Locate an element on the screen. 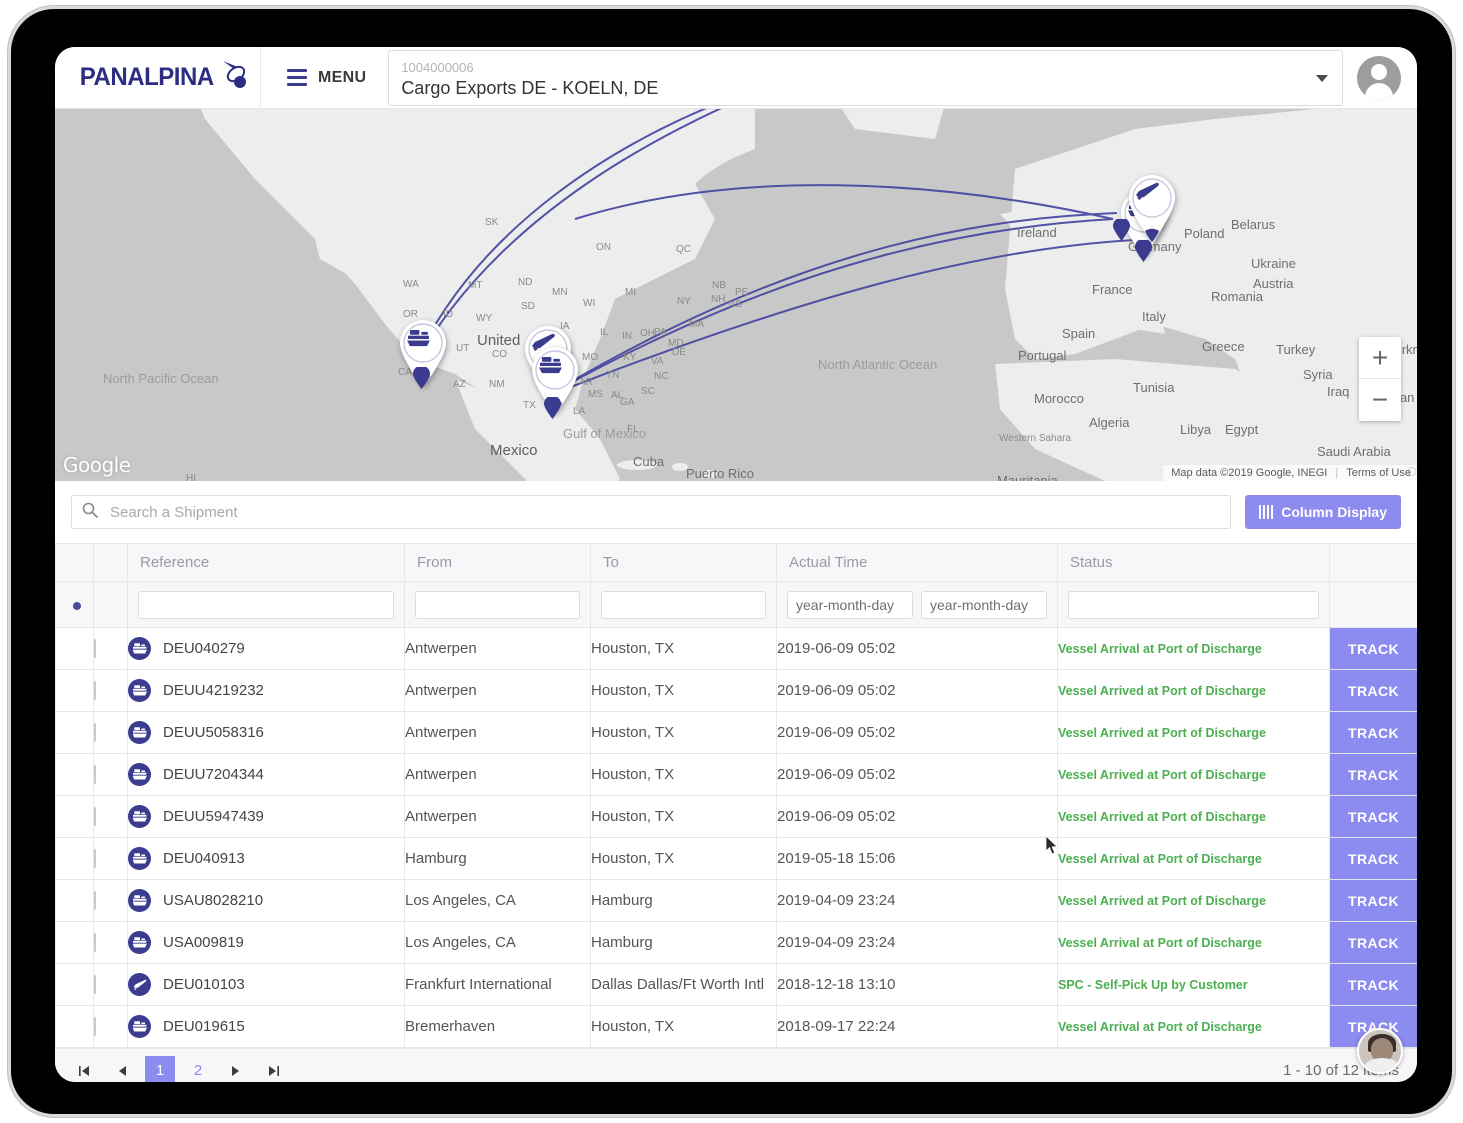 This screenshot has width=1463, height=1123. column-display-button: Column Display is located at coordinates (1323, 512).